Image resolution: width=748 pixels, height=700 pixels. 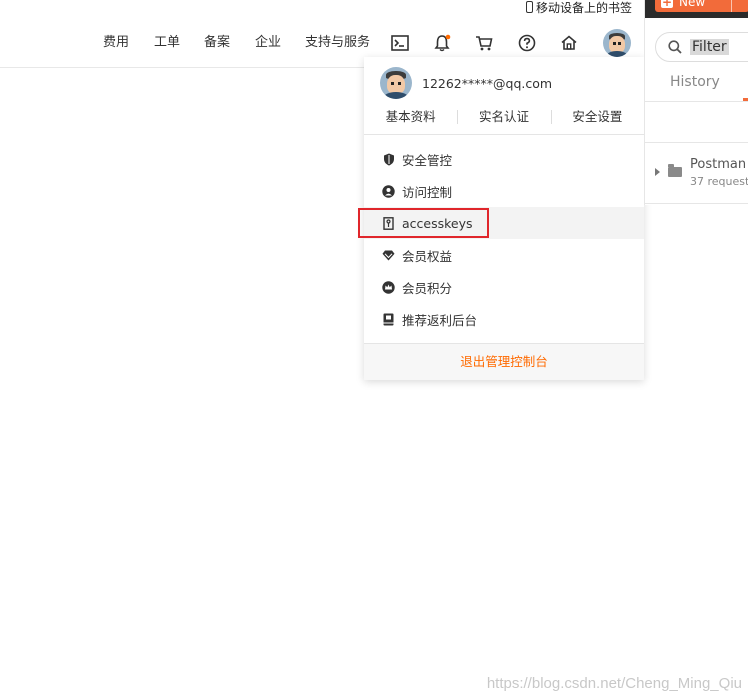 I want to click on filter-input: Filter, so click(x=701, y=47).